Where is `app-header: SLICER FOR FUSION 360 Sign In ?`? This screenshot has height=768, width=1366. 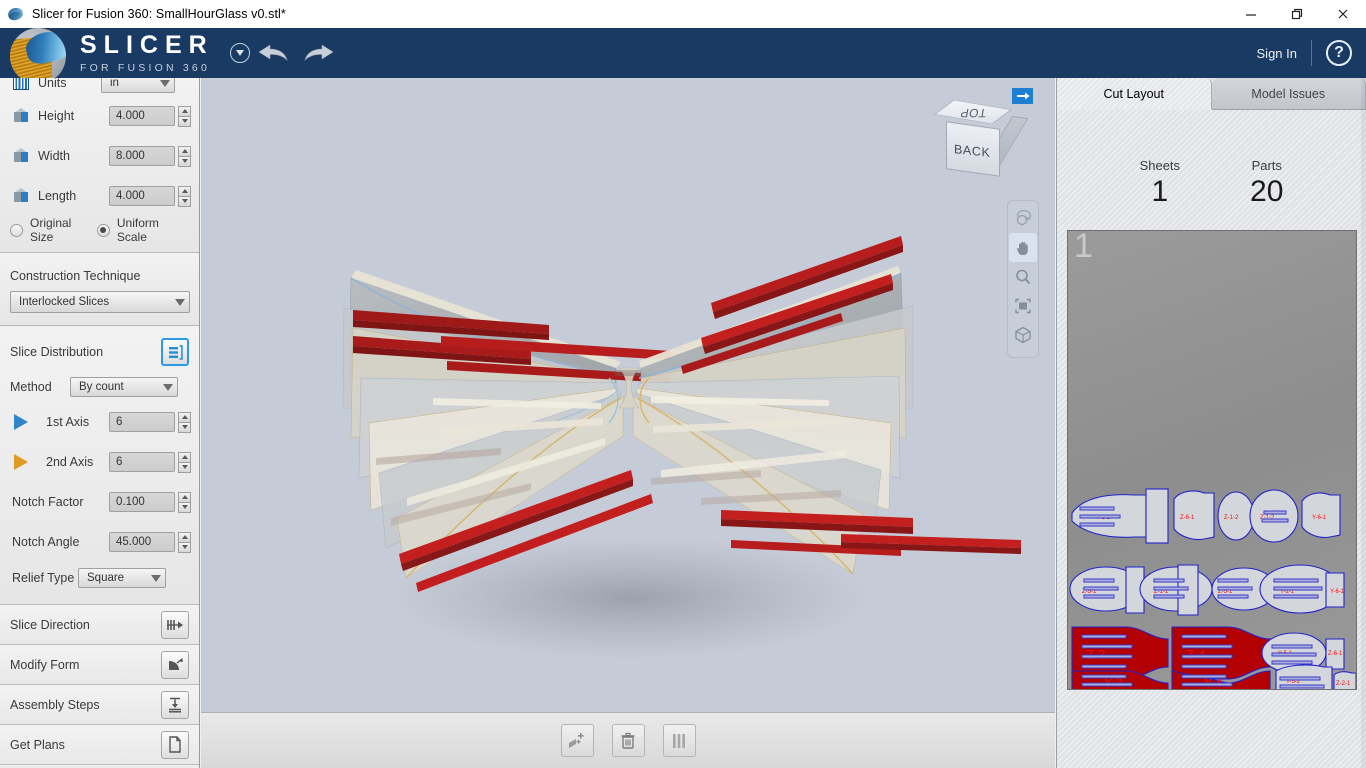 app-header: SLICER FOR FUSION 360 Sign In ? is located at coordinates (683, 56).